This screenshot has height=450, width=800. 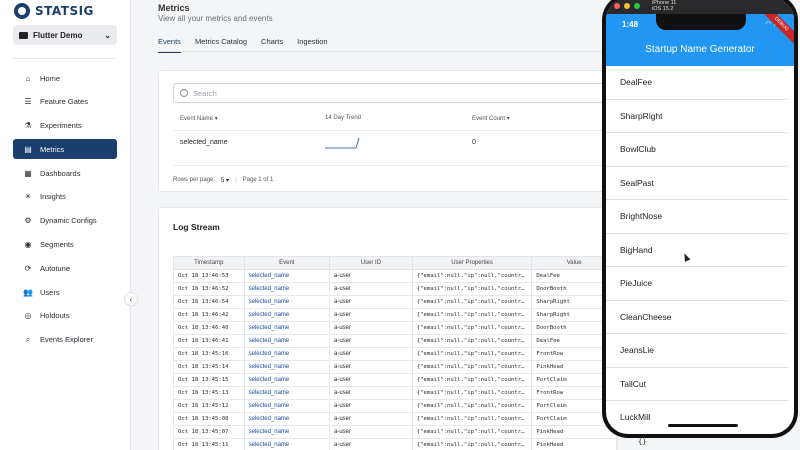 I want to click on events-explorer-icon: ⌕, so click(x=28, y=339).